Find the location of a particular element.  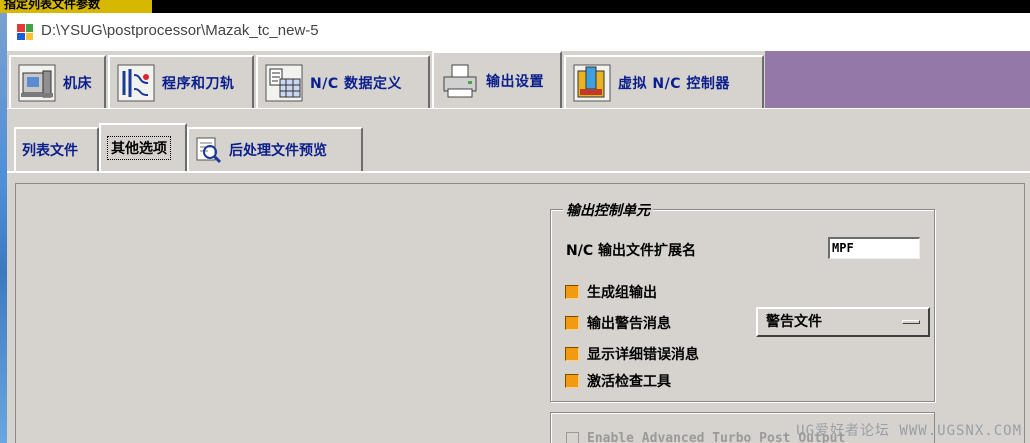

window-titlebar: D:\YSUG\postprocessor\Mazak_tc_new-5 is located at coordinates (518, 32).